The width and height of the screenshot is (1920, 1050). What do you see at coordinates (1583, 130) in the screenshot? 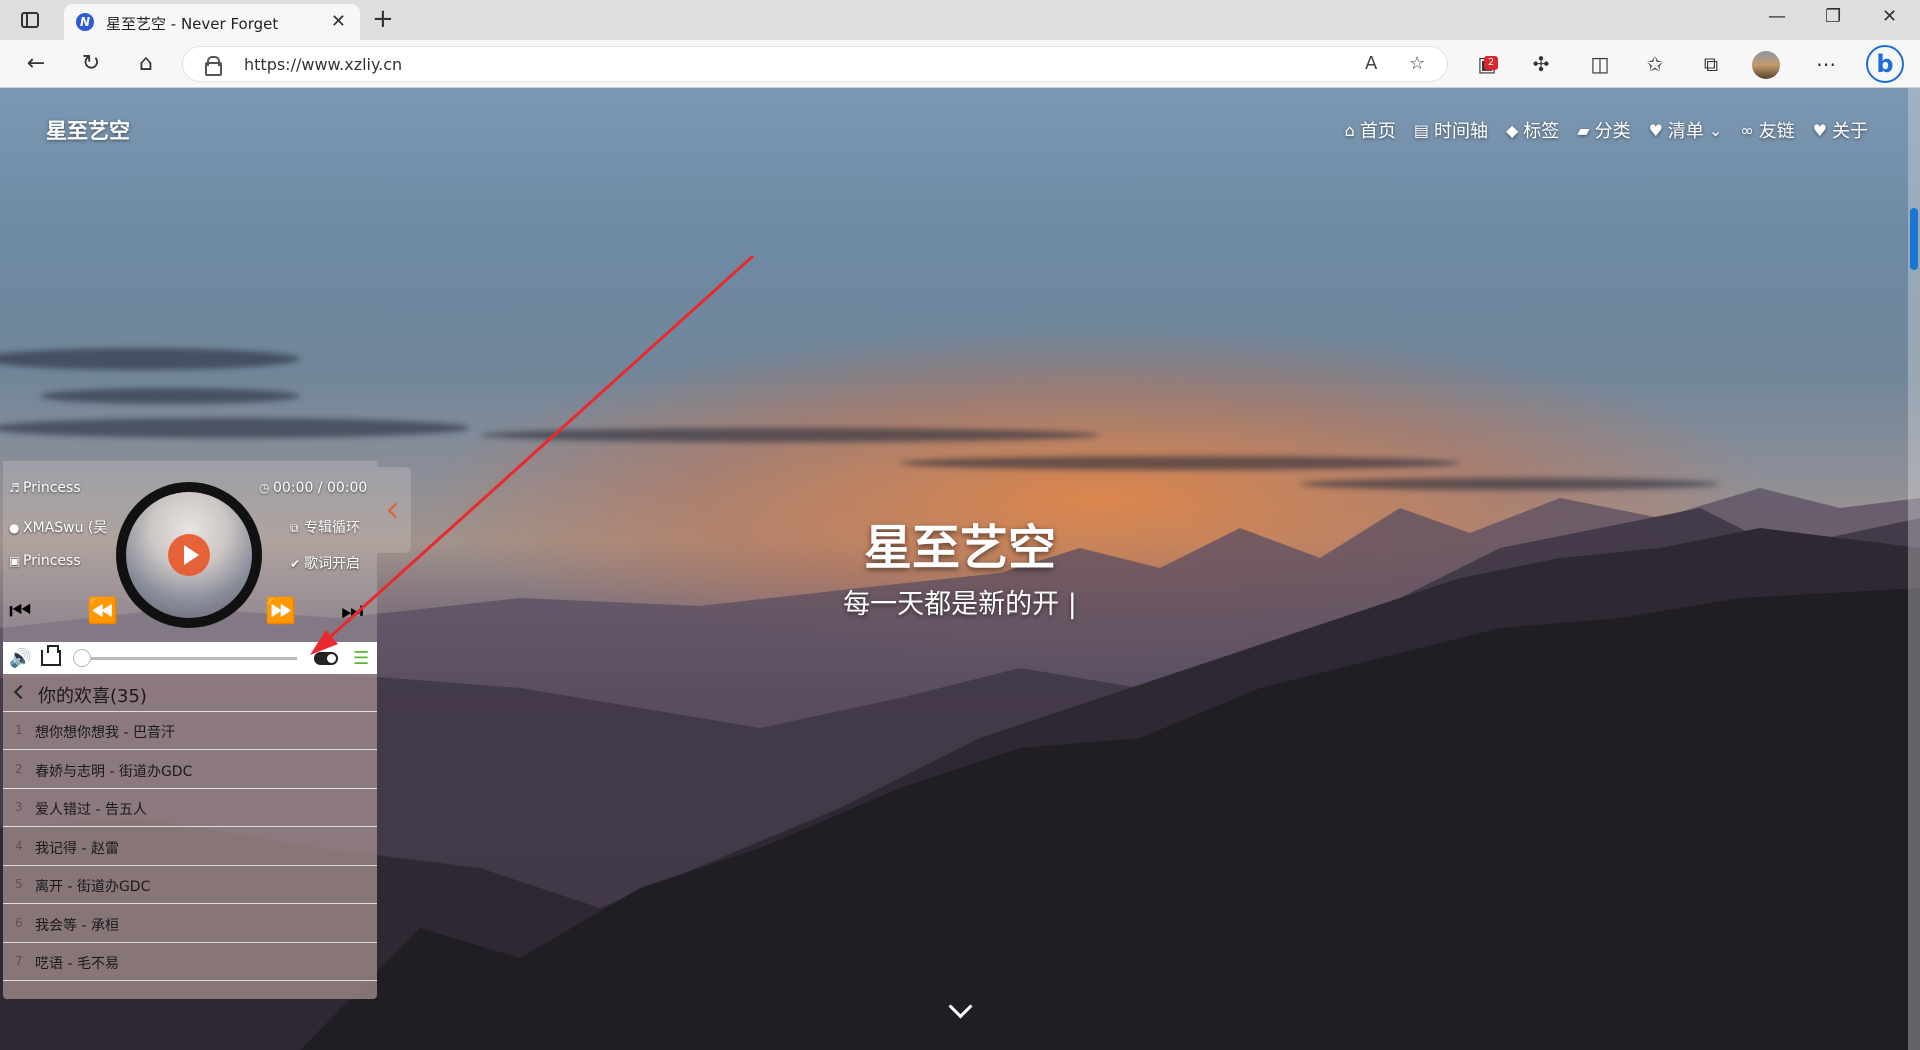
I see `folder-icon: ▰` at bounding box center [1583, 130].